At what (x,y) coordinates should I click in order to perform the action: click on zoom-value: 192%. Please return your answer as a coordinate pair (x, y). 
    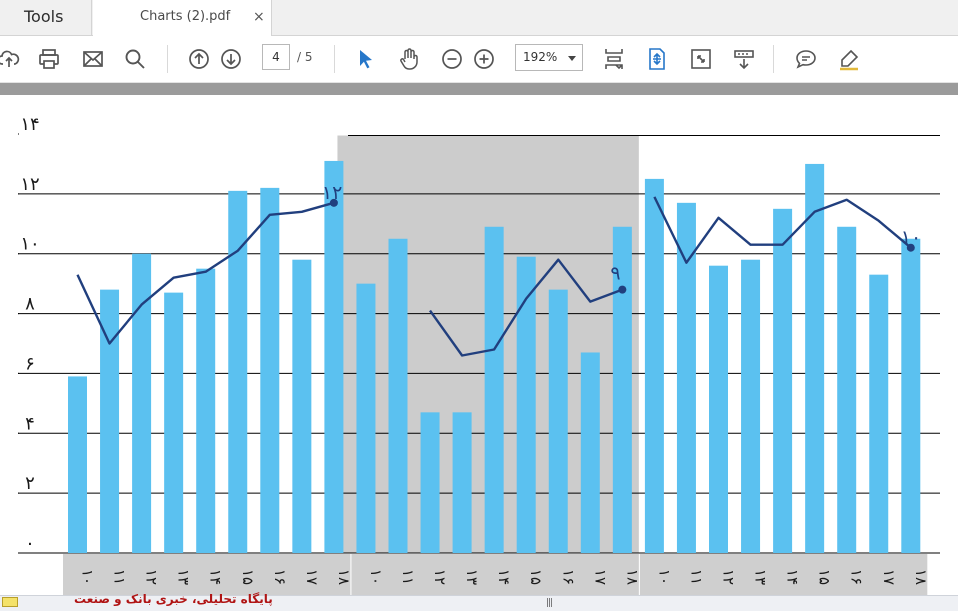
    Looking at the image, I should click on (540, 57).